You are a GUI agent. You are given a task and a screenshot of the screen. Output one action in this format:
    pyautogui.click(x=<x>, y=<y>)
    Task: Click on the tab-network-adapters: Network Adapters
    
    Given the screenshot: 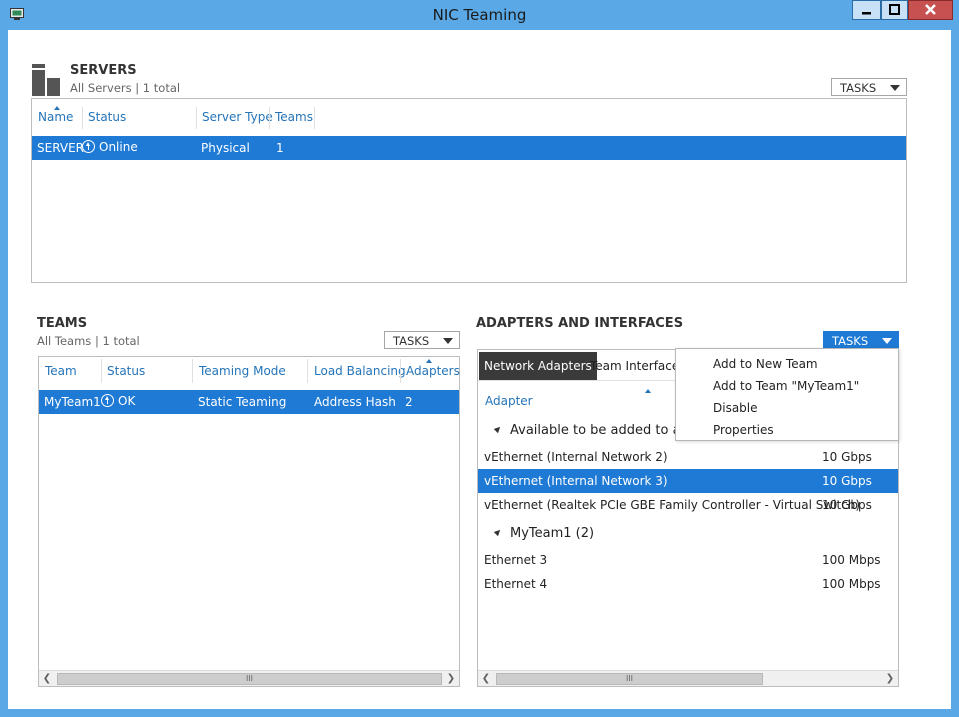 What is the action you would take?
    pyautogui.click(x=538, y=366)
    